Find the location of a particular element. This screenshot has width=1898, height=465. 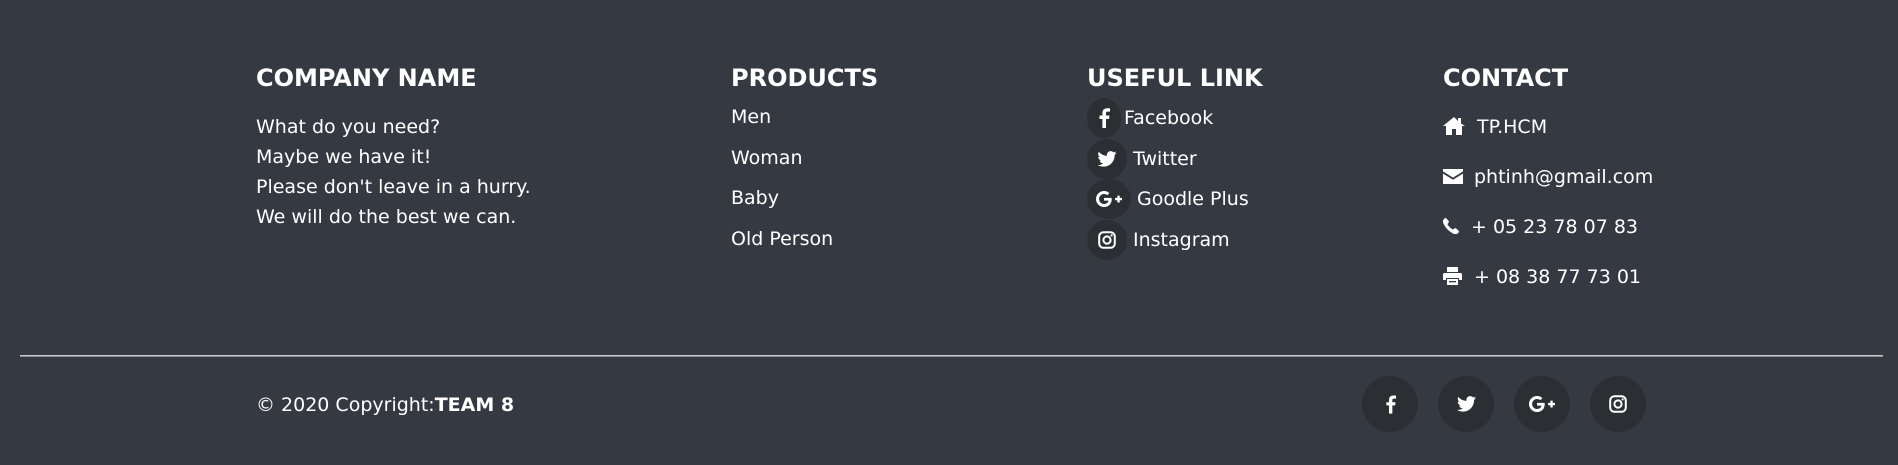

contact-email-label: phtinh@gmail.com is located at coordinates (1563, 177).